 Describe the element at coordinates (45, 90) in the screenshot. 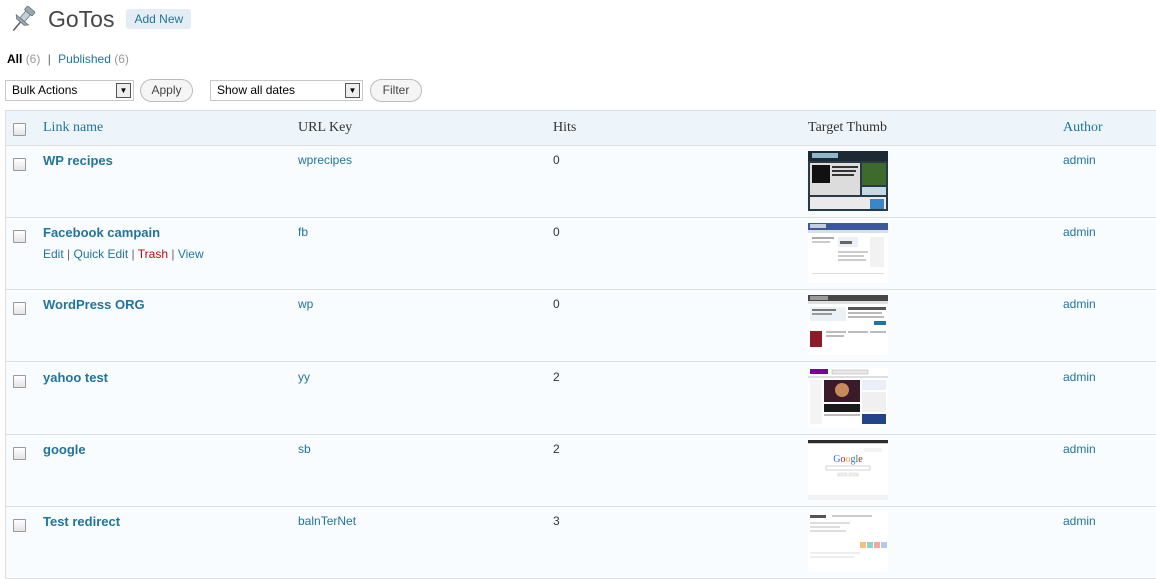

I see `bulk-actions-value: Bulk Actions` at that location.